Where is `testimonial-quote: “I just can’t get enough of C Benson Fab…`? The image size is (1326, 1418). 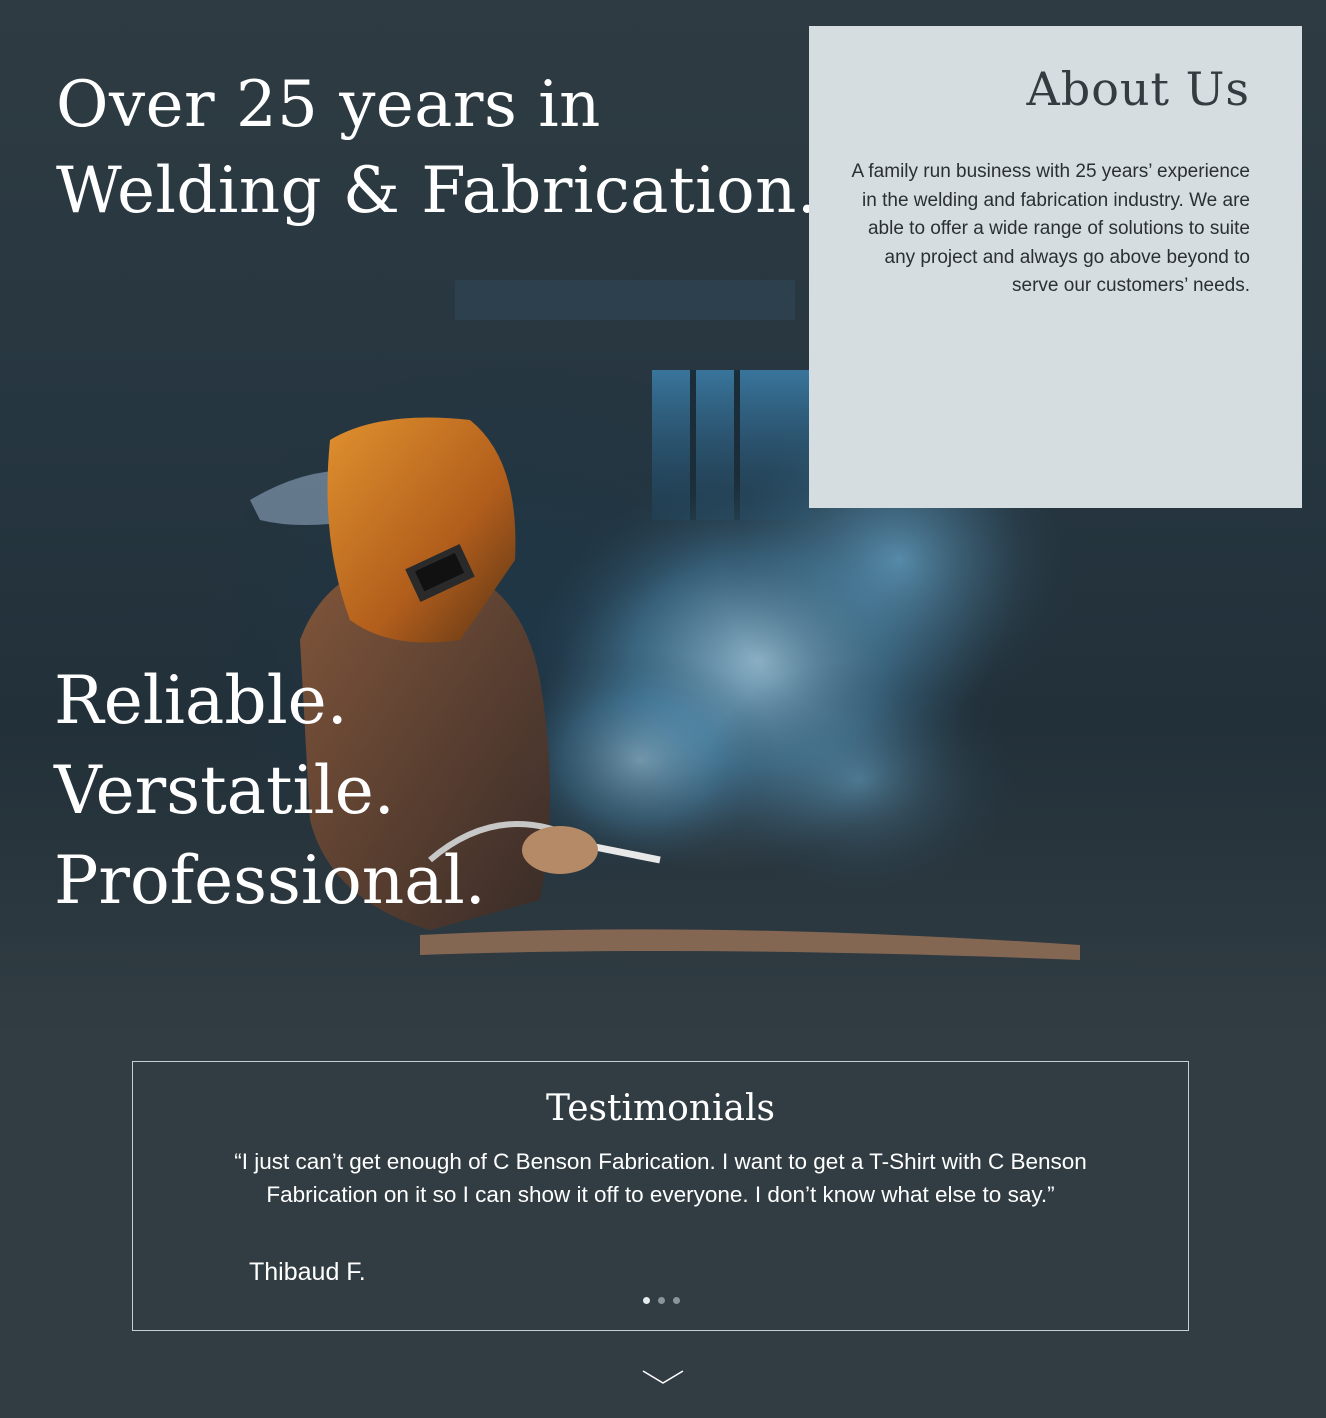
testimonial-quote: “I just can’t get enough of C Benson Fab… is located at coordinates (660, 1178).